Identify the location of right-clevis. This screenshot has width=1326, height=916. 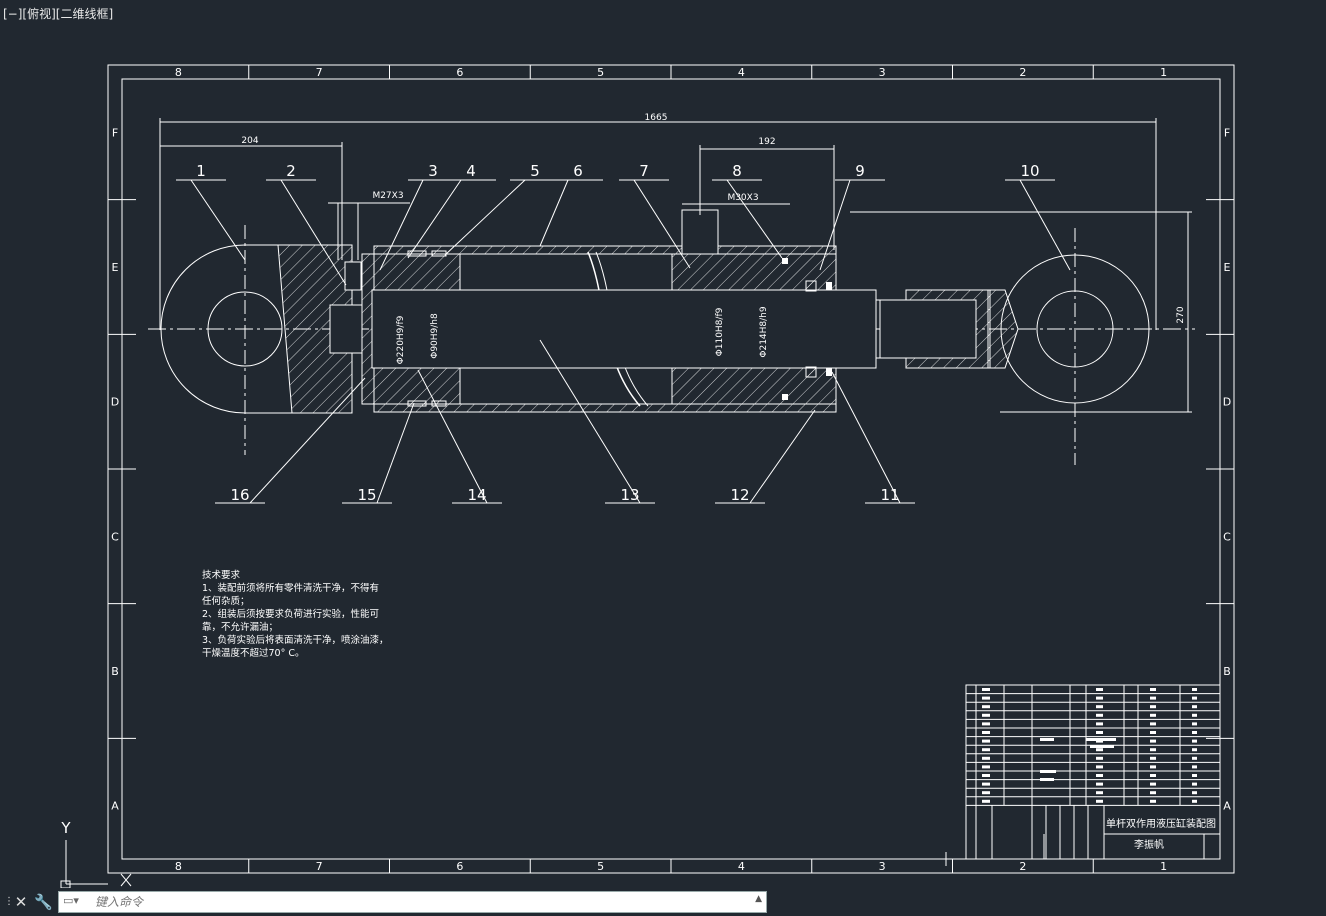
(1068, 329).